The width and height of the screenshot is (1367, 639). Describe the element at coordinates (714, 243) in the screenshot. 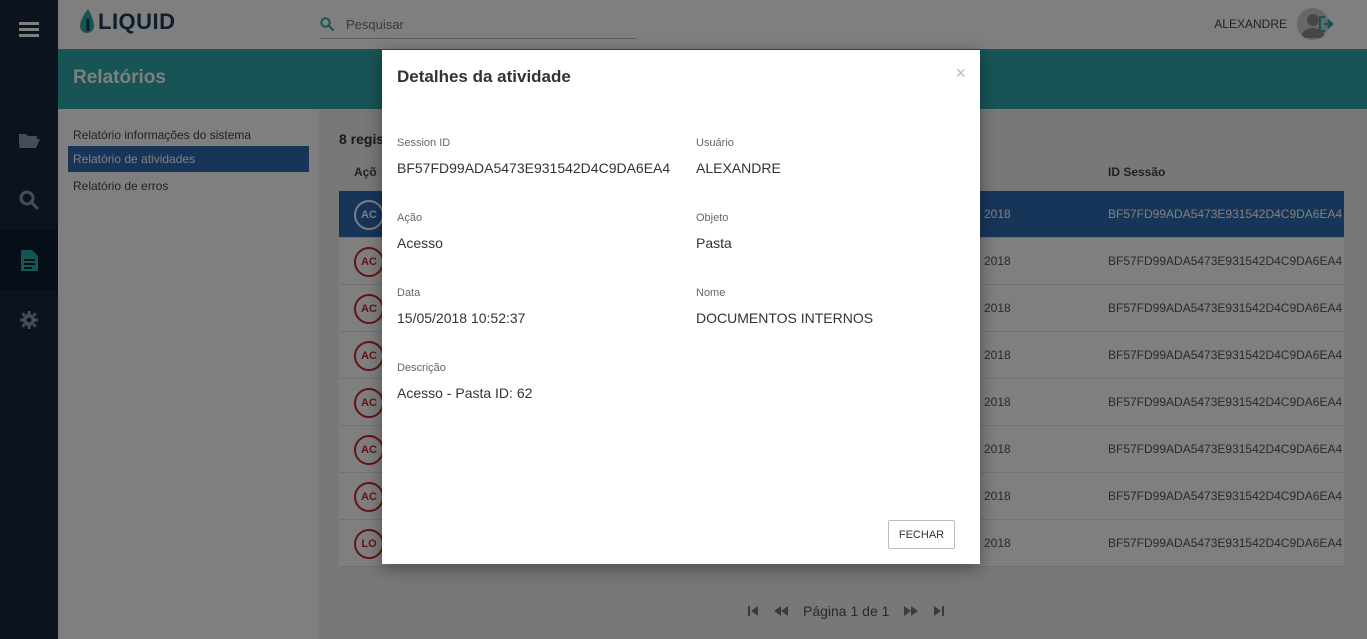

I see `objeto-value: Pasta` at that location.